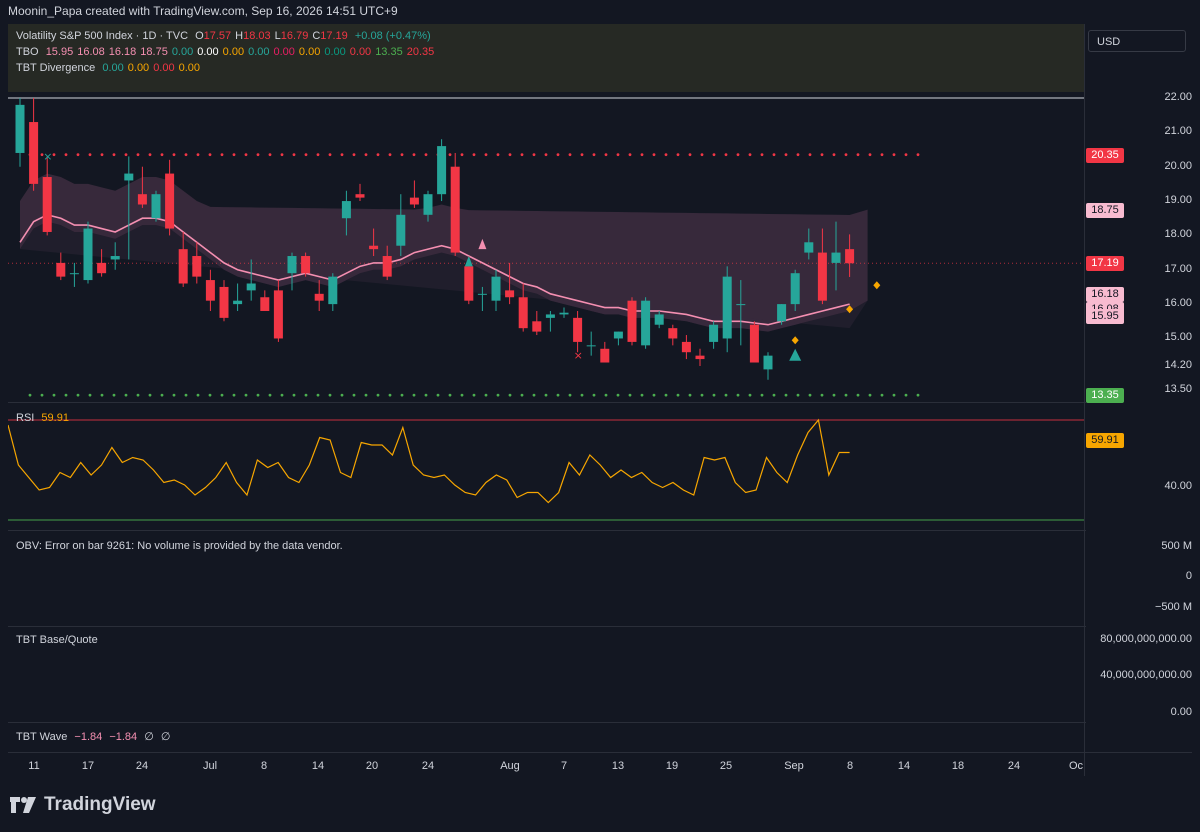  What do you see at coordinates (239, 36) in the screenshot?
I see `ohlc-key-H: H` at bounding box center [239, 36].